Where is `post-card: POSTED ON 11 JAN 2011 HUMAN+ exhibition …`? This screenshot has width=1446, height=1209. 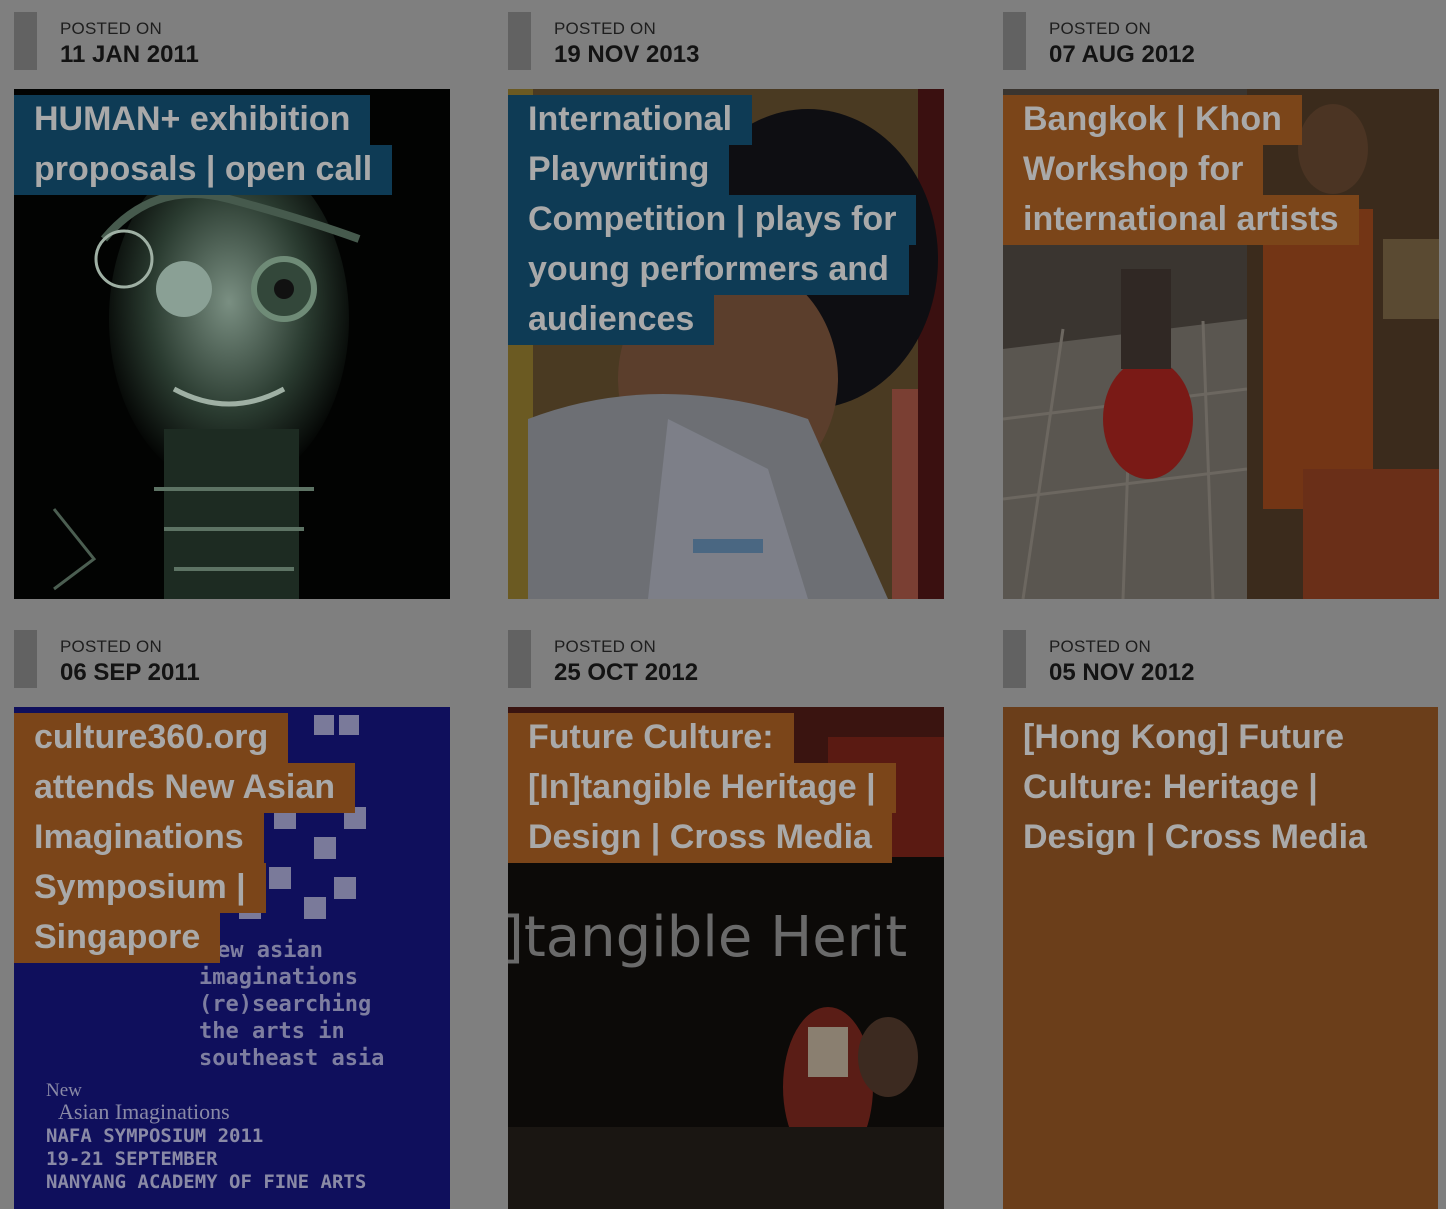
post-card: POSTED ON 11 JAN 2011 HUMAN+ exhibition … is located at coordinates (232, 305).